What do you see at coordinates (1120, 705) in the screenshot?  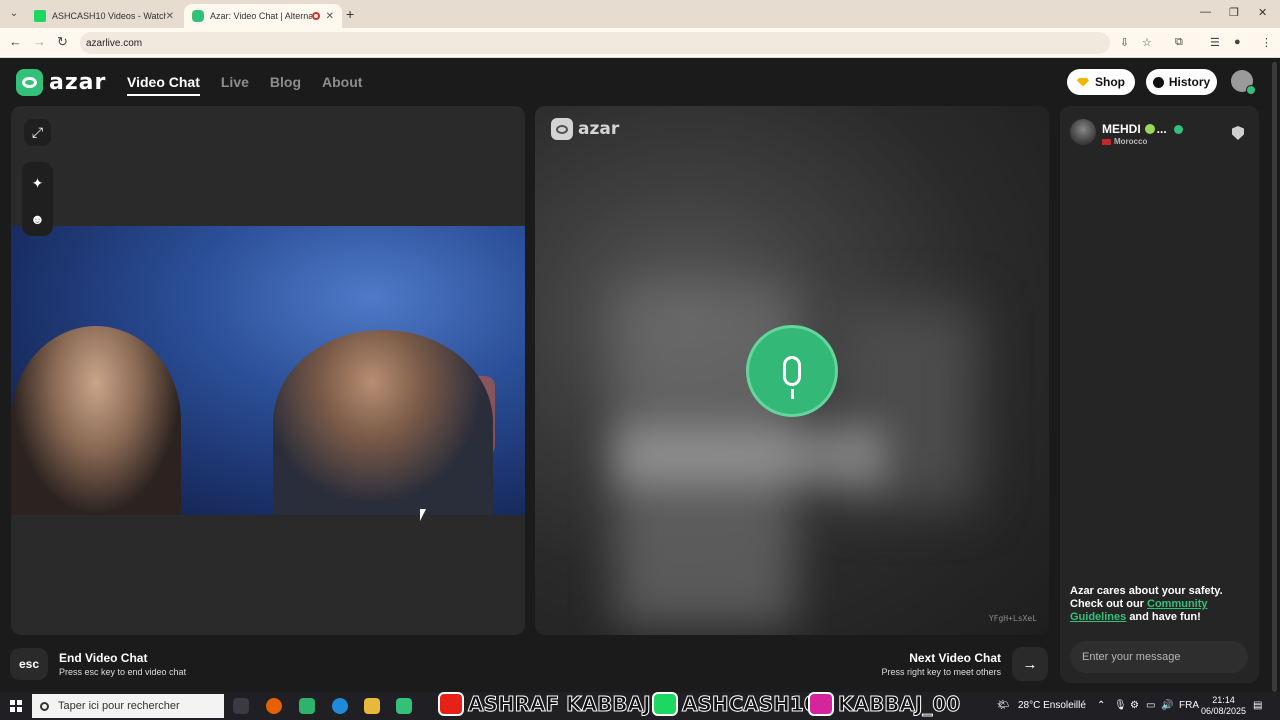 I see `mic-tray-icon: 🎙` at bounding box center [1120, 705].